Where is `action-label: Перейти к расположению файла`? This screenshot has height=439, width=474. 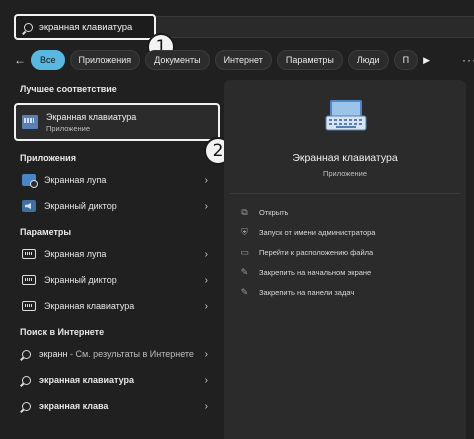 action-label: Перейти к расположению файла is located at coordinates (316, 252).